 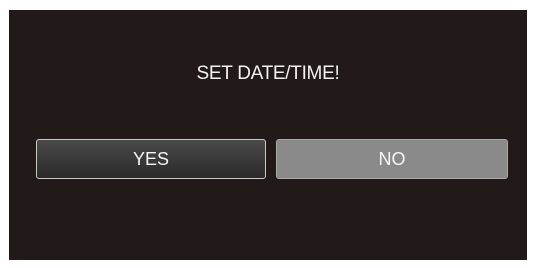 I want to click on yes-button-label: YES, so click(x=151, y=158).